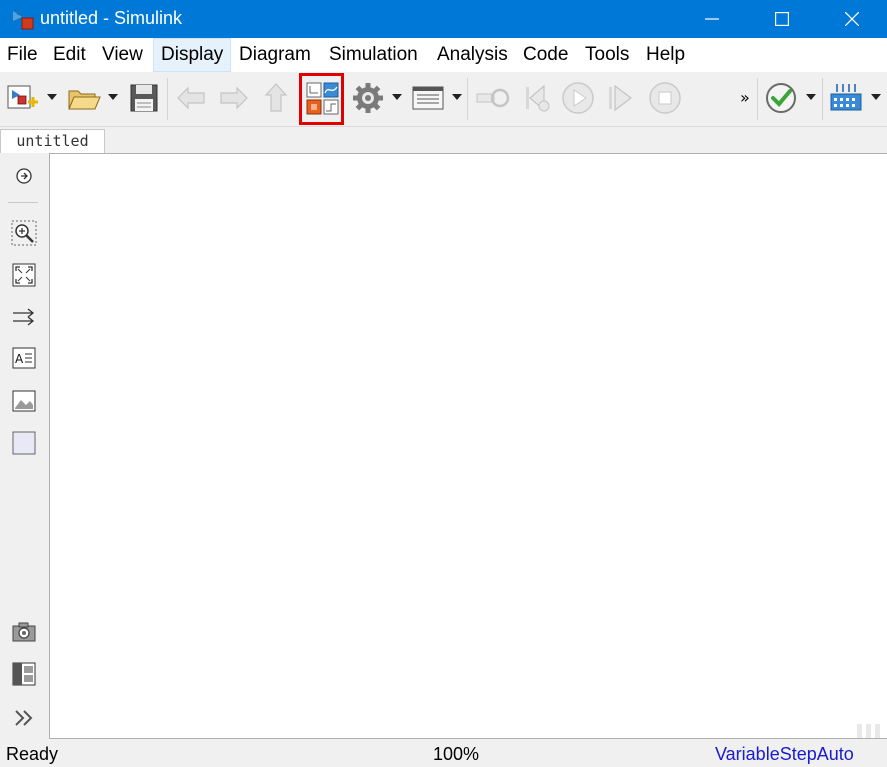 The width and height of the screenshot is (887, 767). I want to click on resize-grip-icon, so click(869, 731).